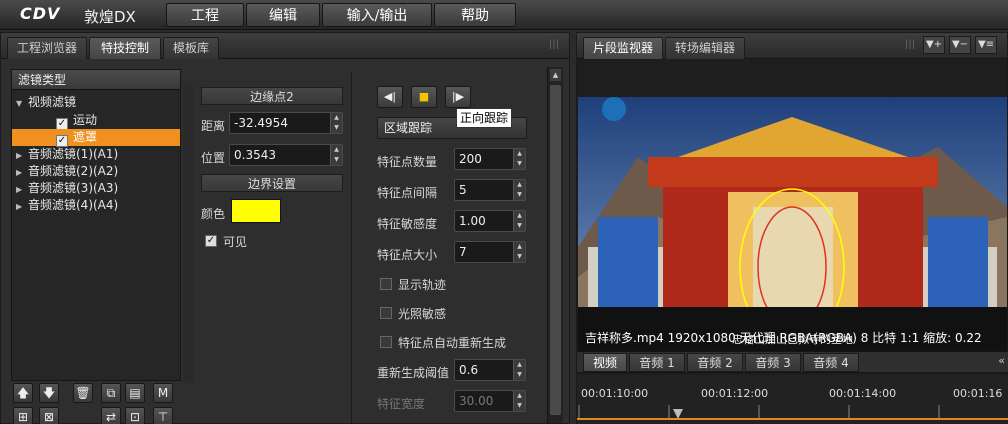 This screenshot has width=1008, height=424. Describe the element at coordinates (986, 45) in the screenshot. I see `marker-list-icon: ▼≡` at that location.